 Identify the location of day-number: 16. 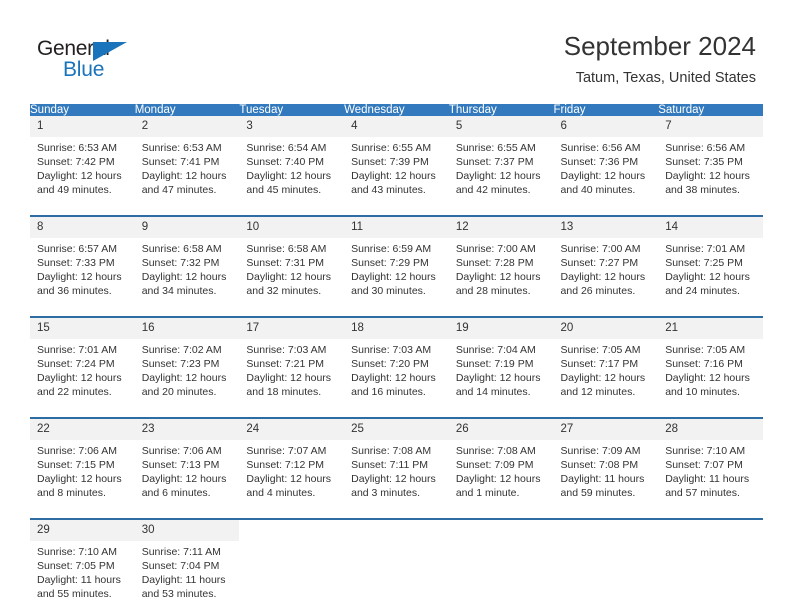
(187, 328).